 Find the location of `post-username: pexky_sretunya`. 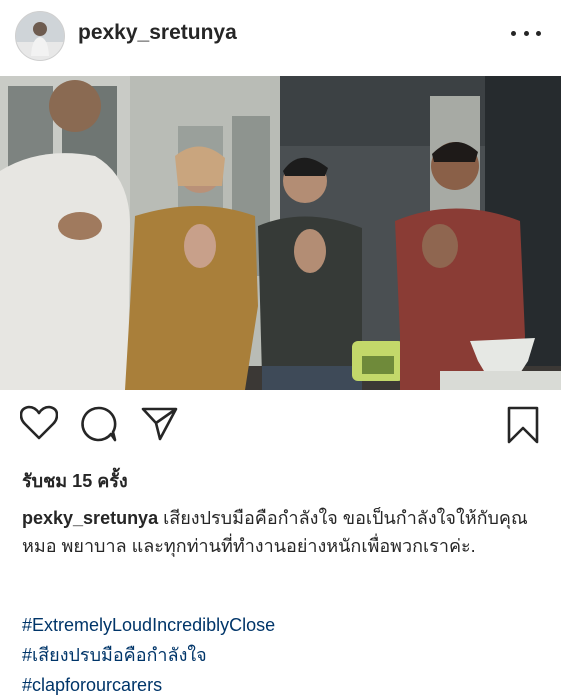

post-username: pexky_sretunya is located at coordinates (157, 33).